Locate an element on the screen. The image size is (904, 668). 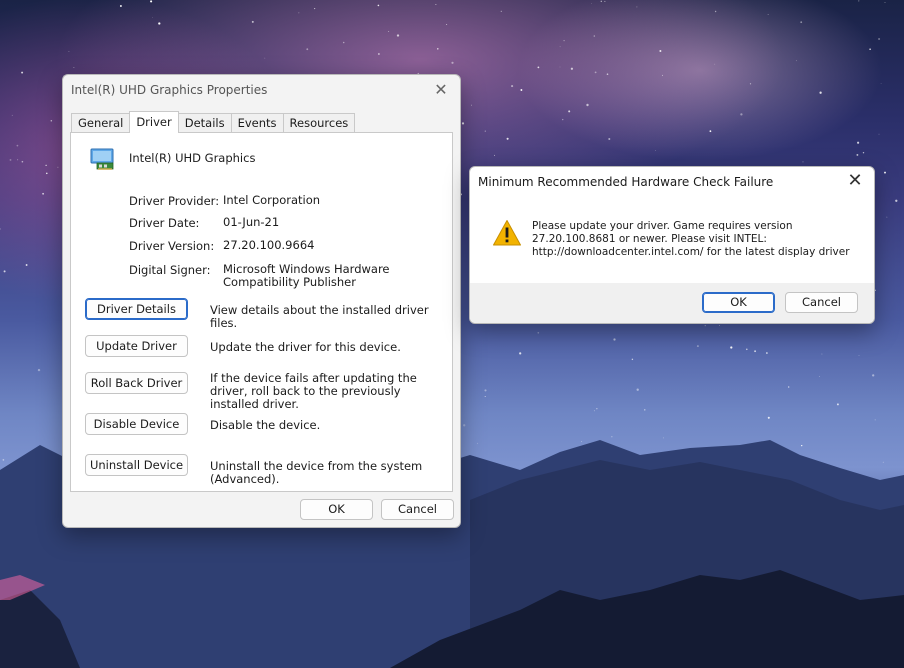
tab-events: Events is located at coordinates (257, 123).